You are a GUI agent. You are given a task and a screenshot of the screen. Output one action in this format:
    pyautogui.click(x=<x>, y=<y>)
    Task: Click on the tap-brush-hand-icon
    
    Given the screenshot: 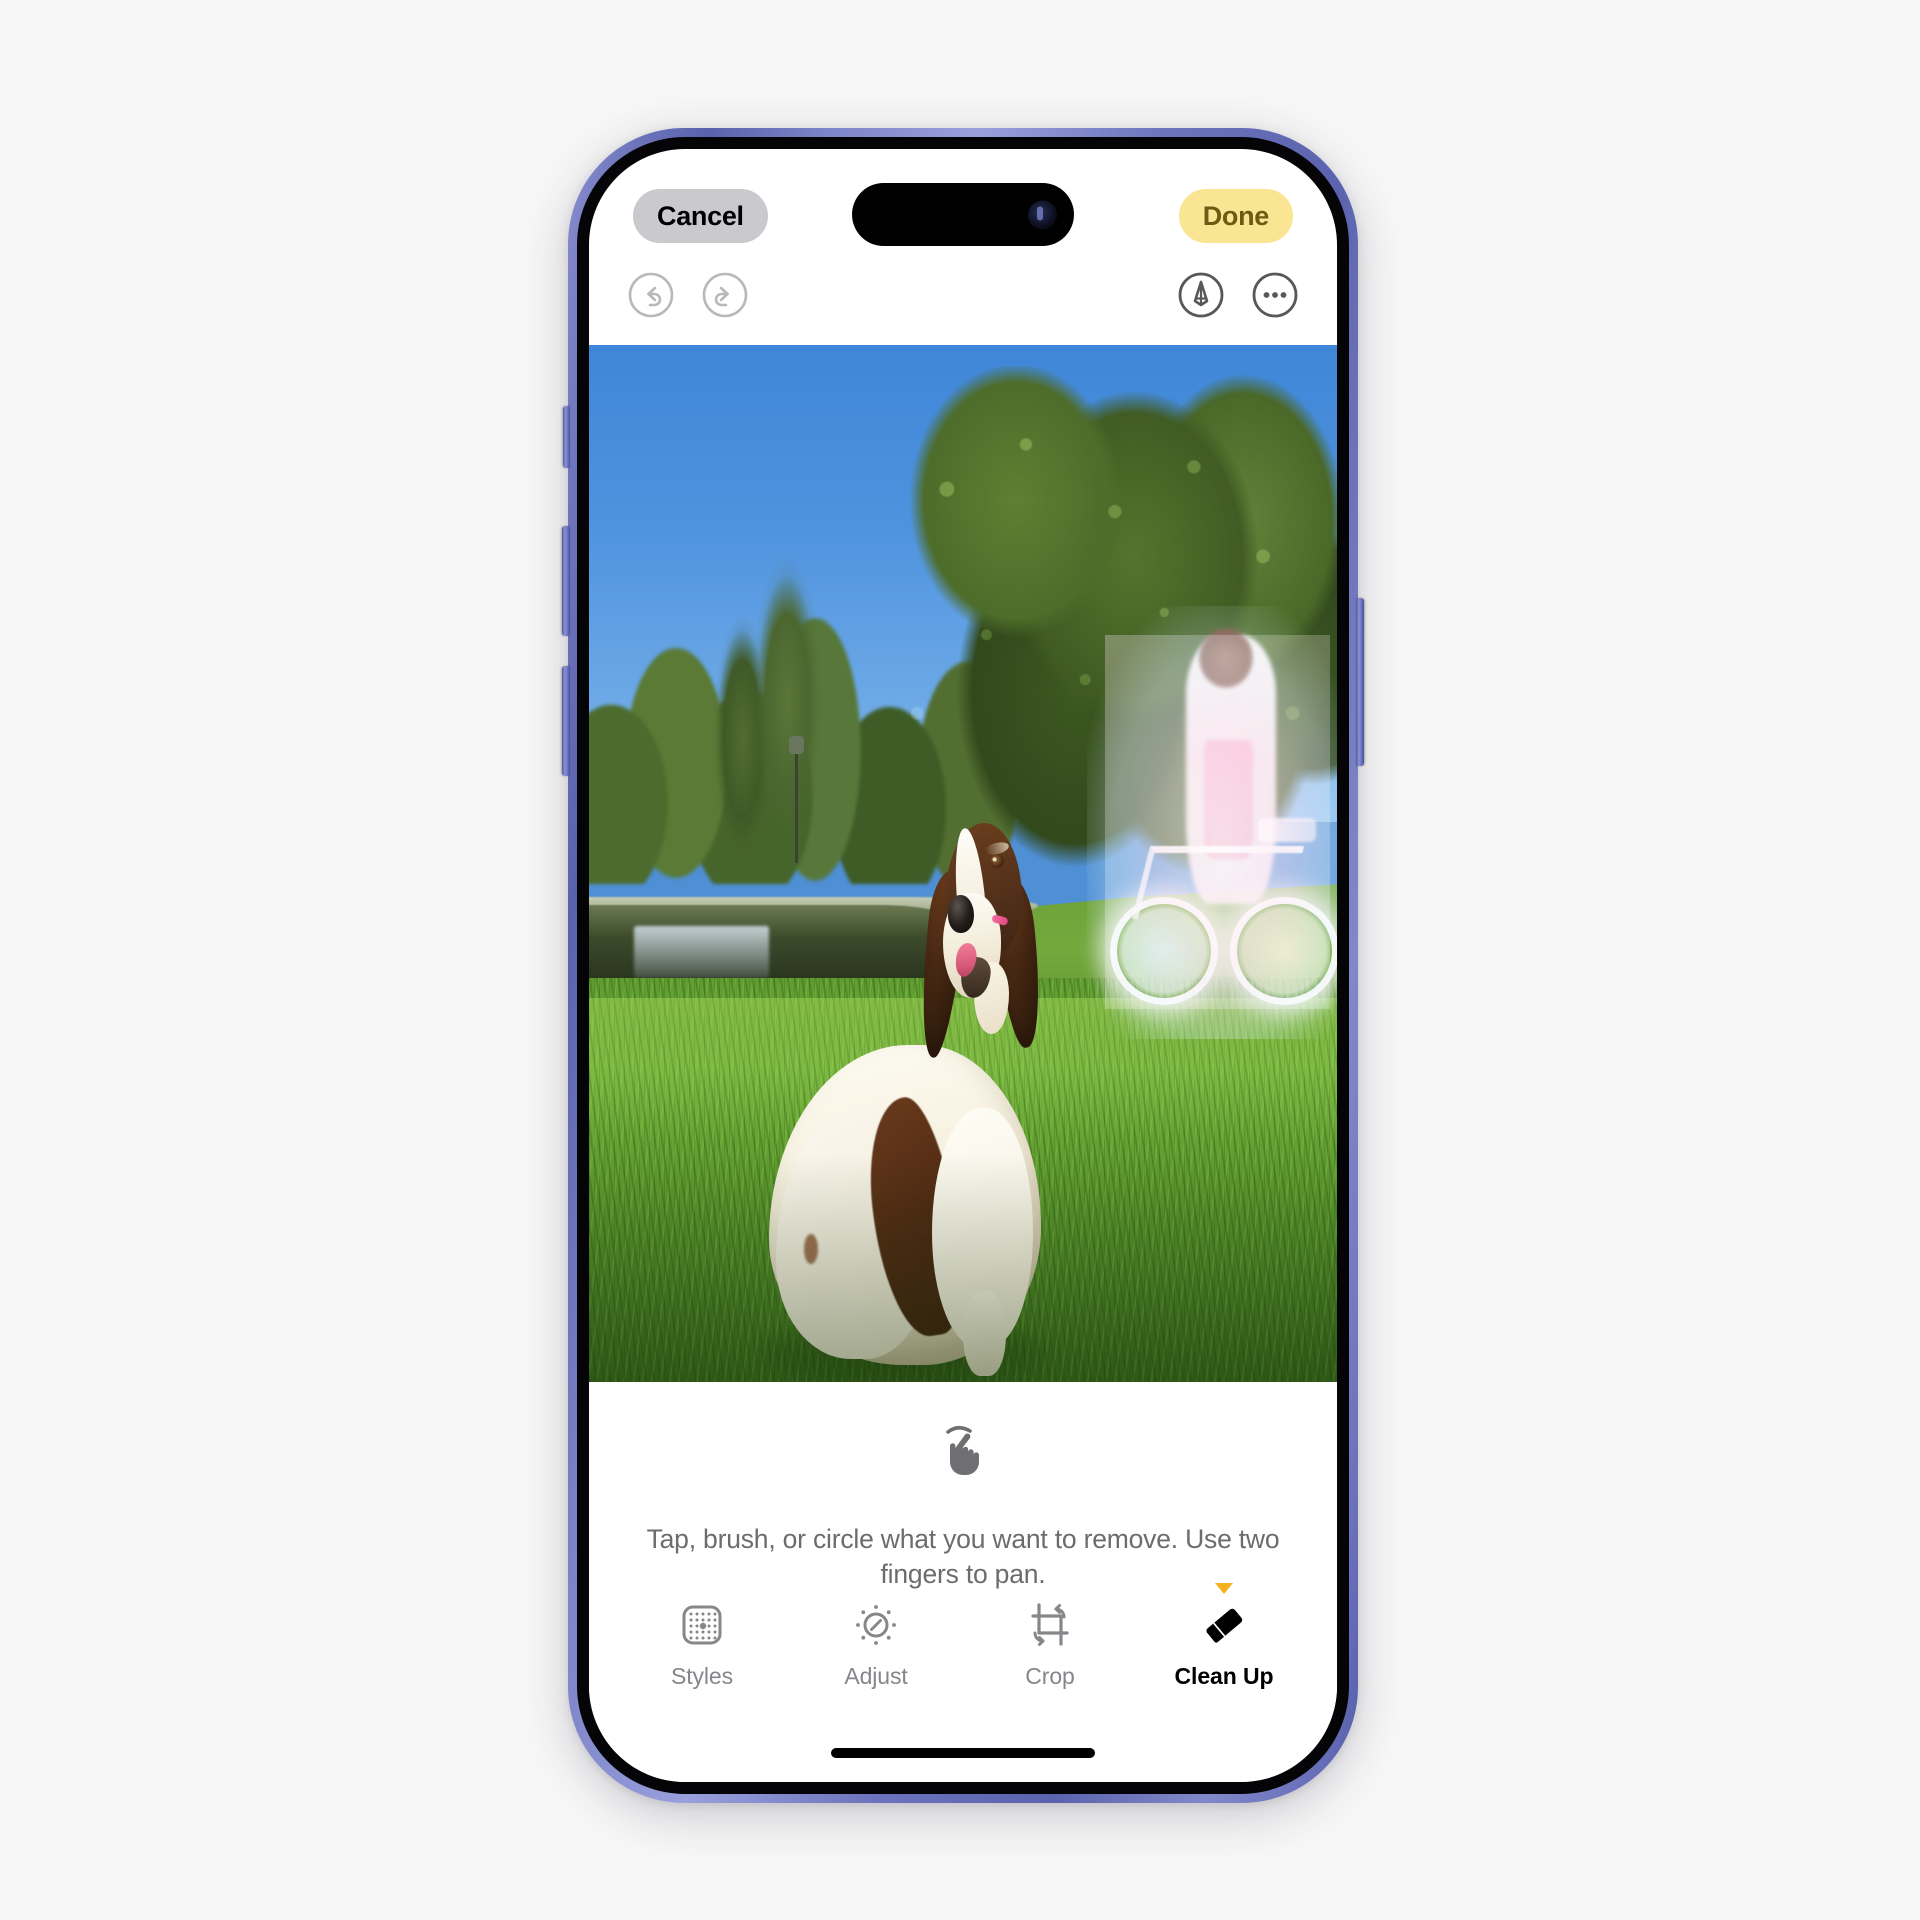 What is the action you would take?
    pyautogui.click(x=963, y=1455)
    